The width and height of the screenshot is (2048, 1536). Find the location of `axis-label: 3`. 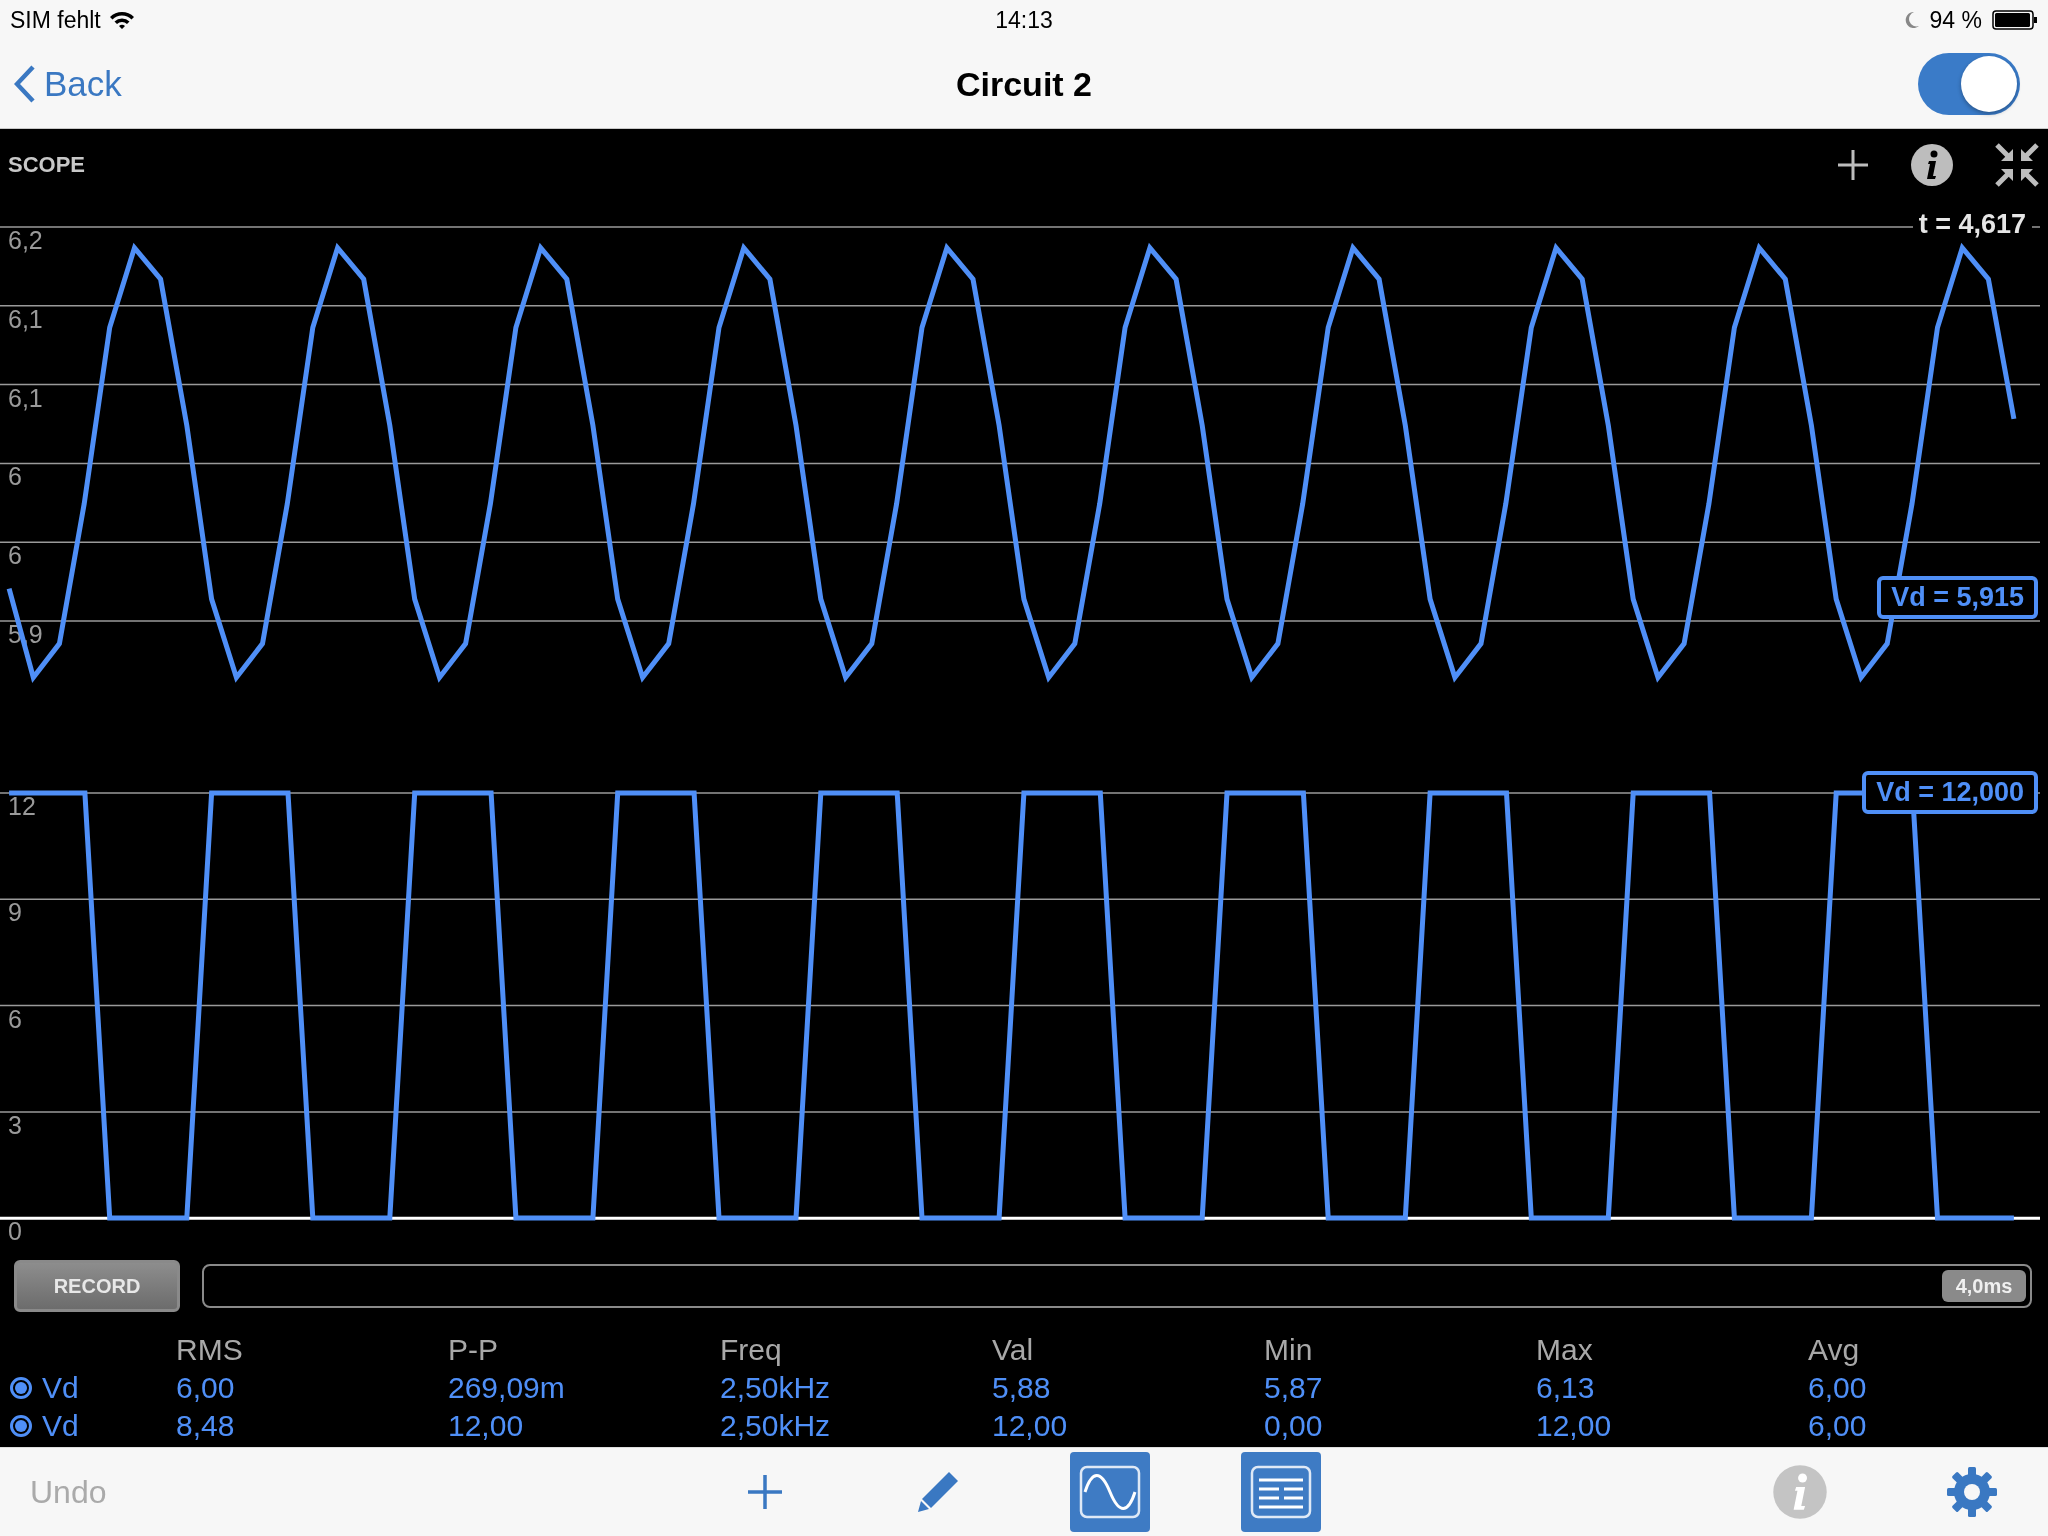

axis-label: 3 is located at coordinates (15, 1124).